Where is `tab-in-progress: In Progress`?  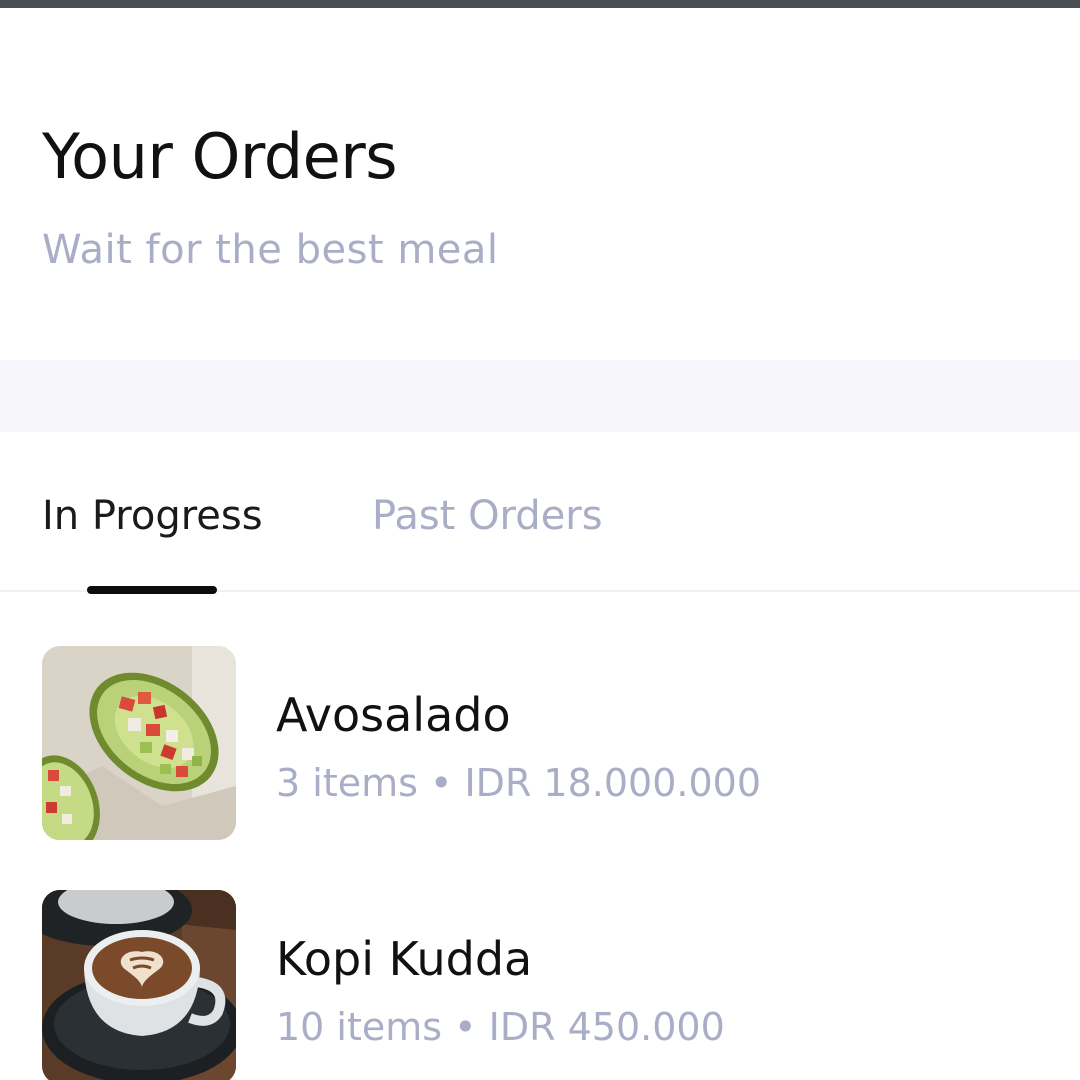 tab-in-progress: In Progress is located at coordinates (152, 516).